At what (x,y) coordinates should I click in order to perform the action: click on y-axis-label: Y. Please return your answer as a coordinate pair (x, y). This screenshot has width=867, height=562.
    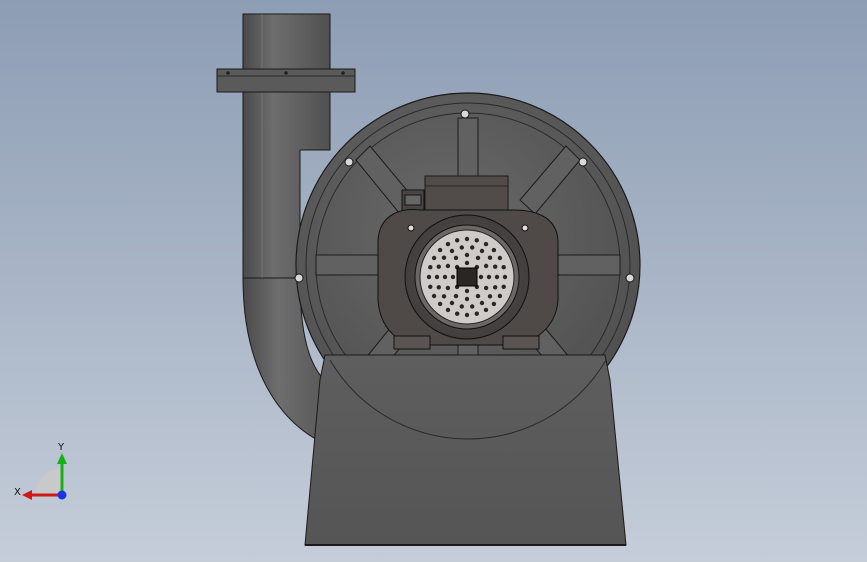
    Looking at the image, I should click on (61, 447).